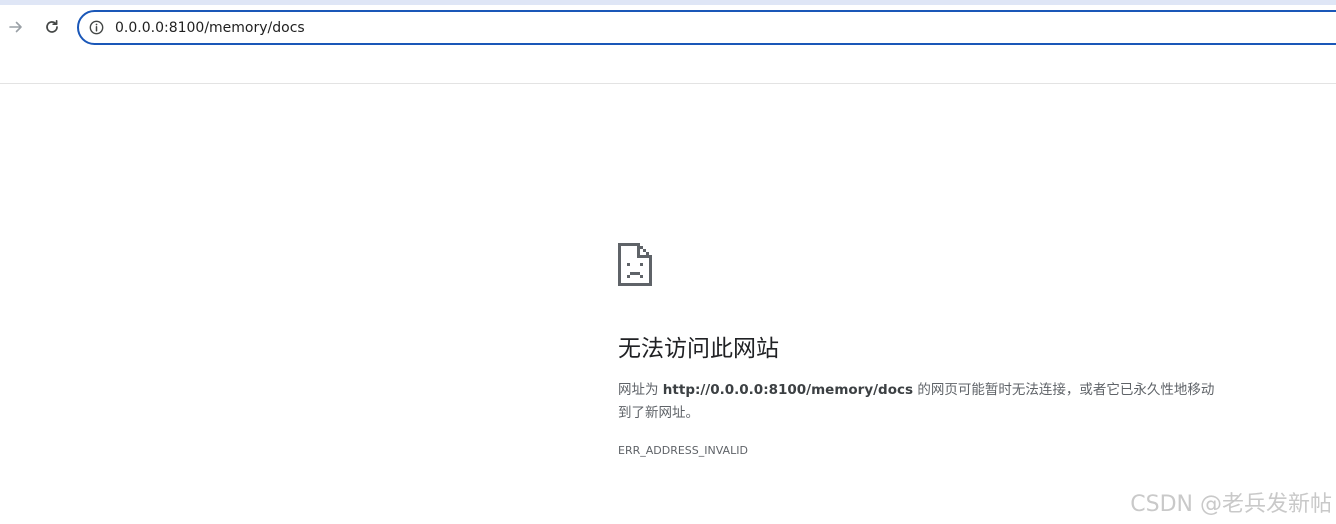  What do you see at coordinates (706, 27) in the screenshot?
I see `address-bar: 0.0.0.0:8100/memory/docs` at bounding box center [706, 27].